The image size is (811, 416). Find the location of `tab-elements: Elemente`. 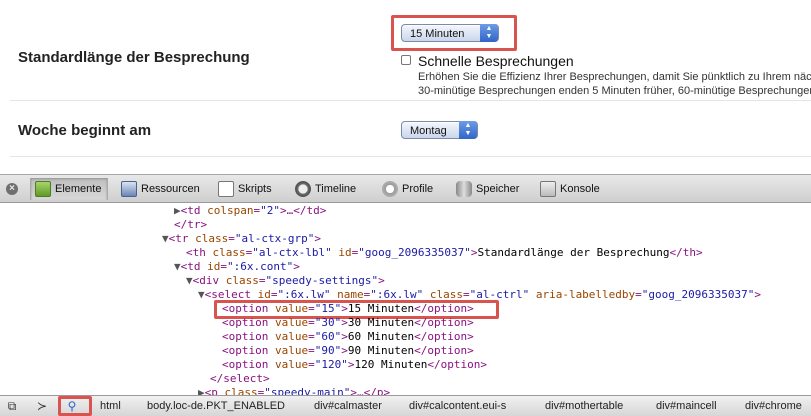

tab-elements: Elemente is located at coordinates (69, 189).